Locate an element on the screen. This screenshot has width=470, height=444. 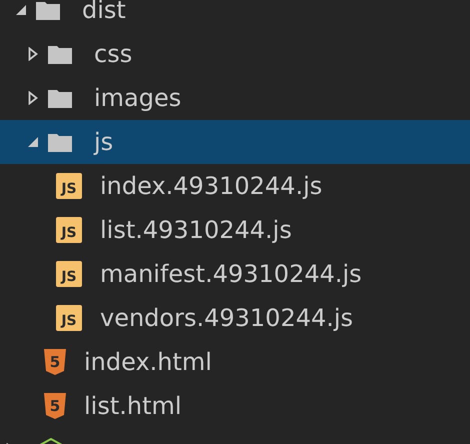
file-name: index.html is located at coordinates (148, 362).